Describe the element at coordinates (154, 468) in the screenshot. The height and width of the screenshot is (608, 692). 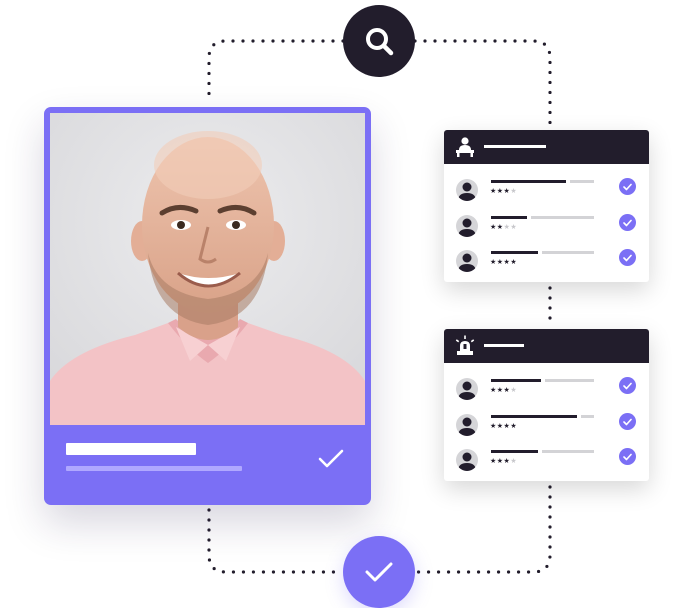
I see `profile-subtitle-placeholder` at that location.